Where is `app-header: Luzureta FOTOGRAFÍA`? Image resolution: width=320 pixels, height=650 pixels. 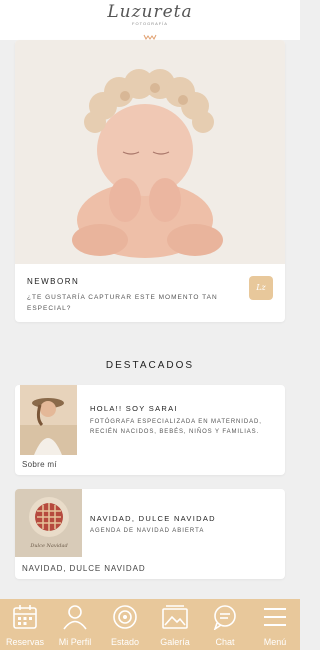 app-header: Luzureta FOTOGRAFÍA is located at coordinates (150, 20).